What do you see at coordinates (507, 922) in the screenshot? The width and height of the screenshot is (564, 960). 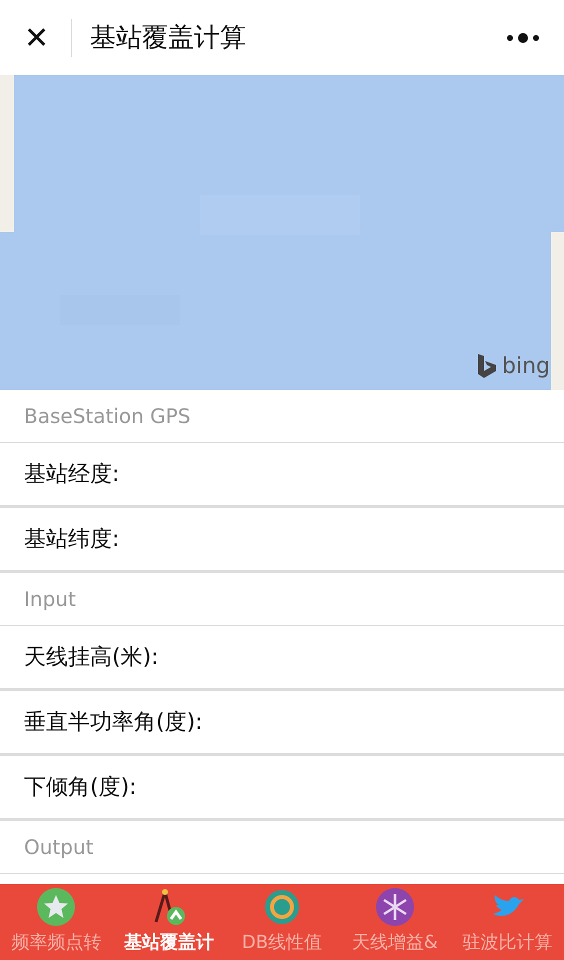 I see `tab: 驻波比计算` at bounding box center [507, 922].